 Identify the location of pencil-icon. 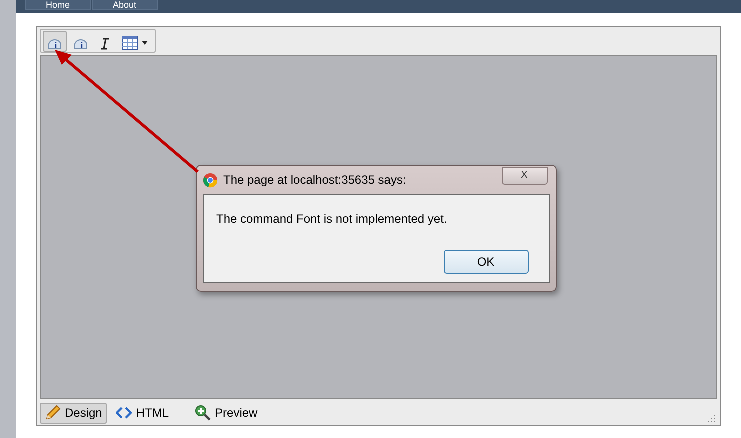
(53, 413).